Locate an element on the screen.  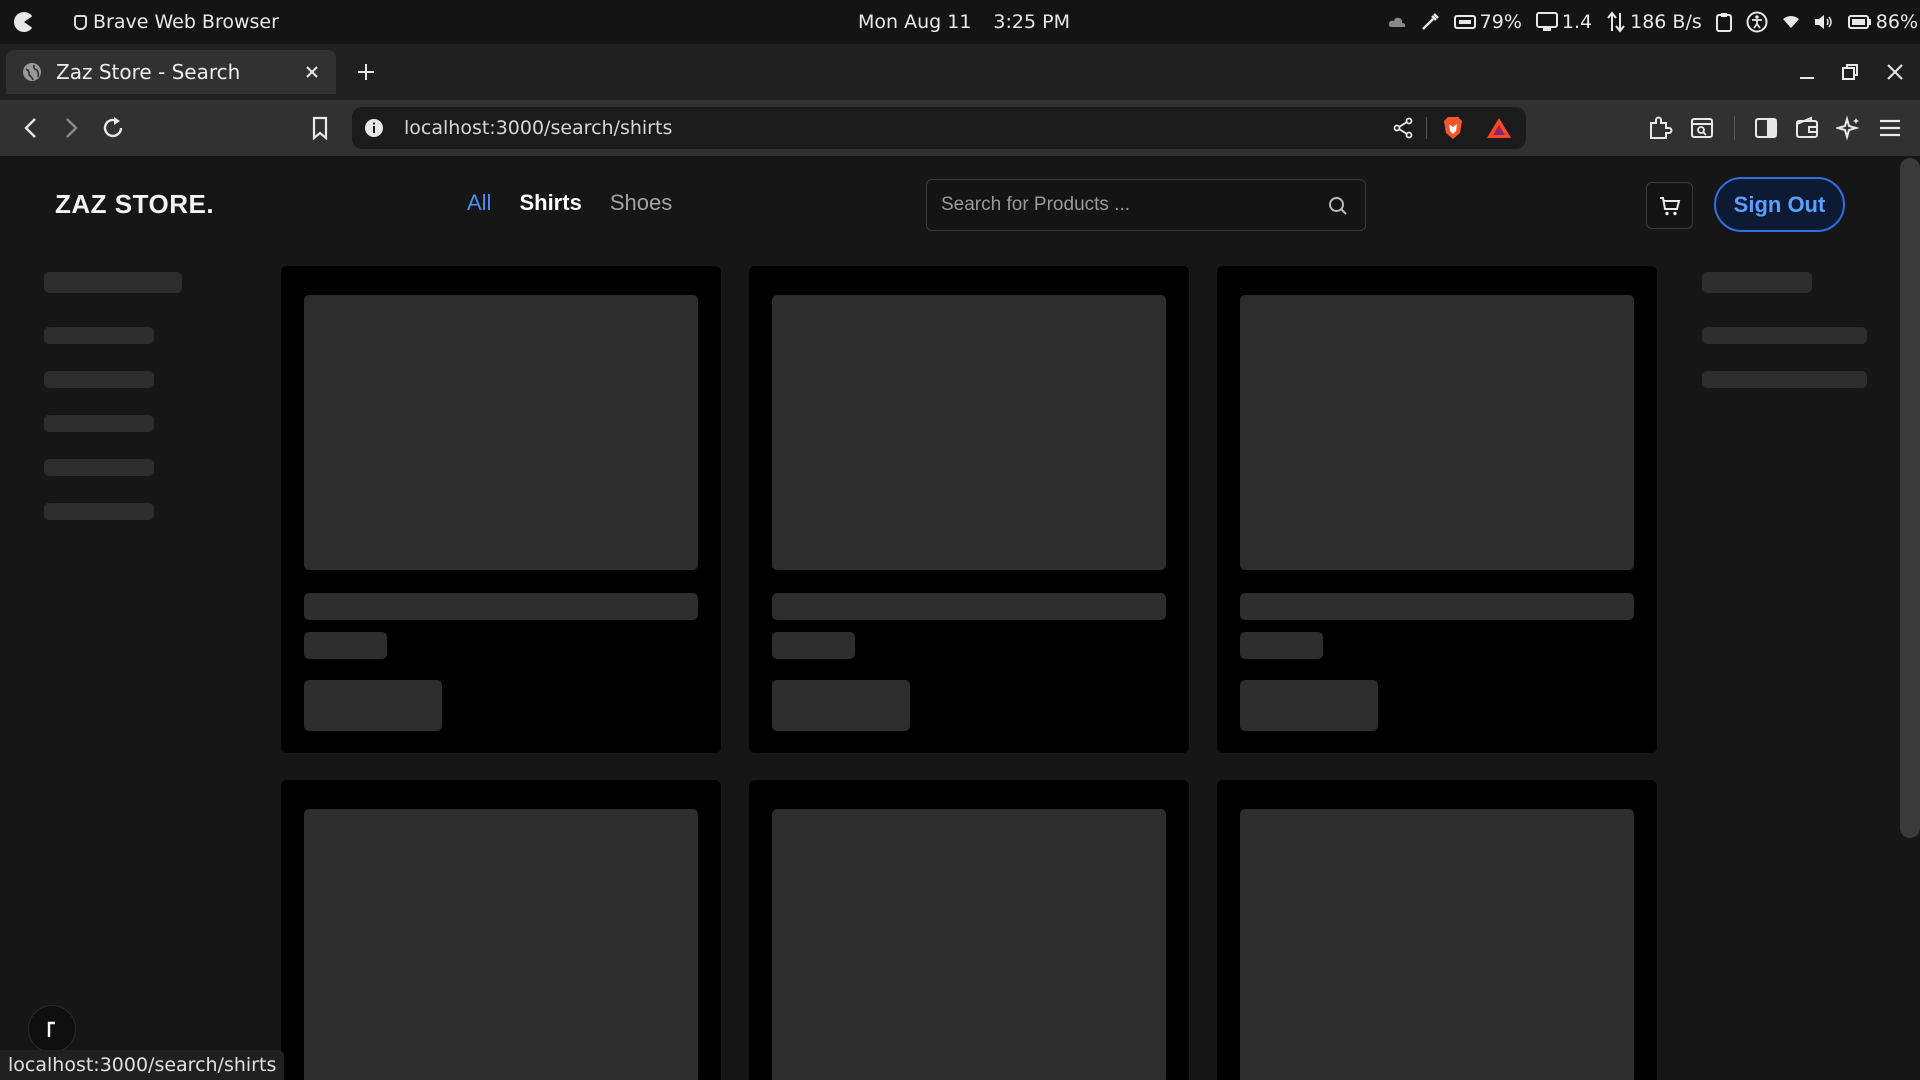
leo-ai-icon is located at coordinates (1849, 128).